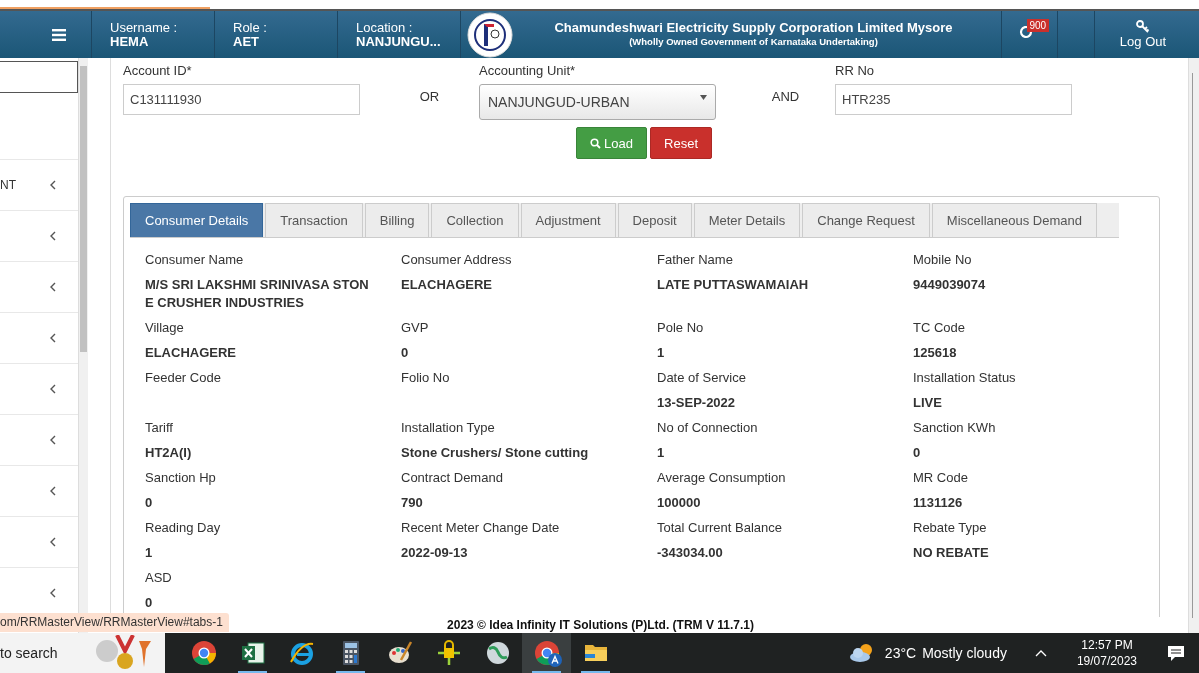 The width and height of the screenshot is (1199, 673). What do you see at coordinates (452, 478) in the screenshot?
I see `detail-label: Contract Demand` at bounding box center [452, 478].